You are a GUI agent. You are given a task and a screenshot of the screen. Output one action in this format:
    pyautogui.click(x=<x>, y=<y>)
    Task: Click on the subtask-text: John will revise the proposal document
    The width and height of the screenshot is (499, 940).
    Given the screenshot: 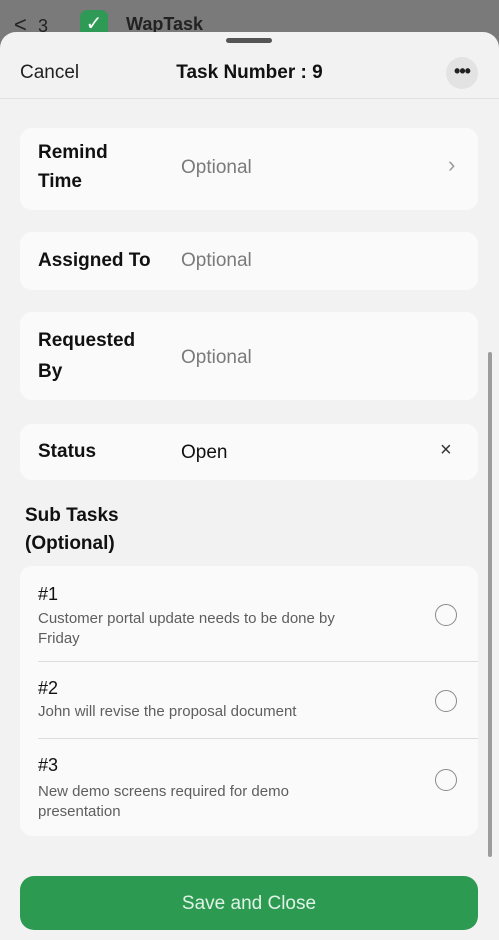 What is the action you would take?
    pyautogui.click(x=218, y=712)
    